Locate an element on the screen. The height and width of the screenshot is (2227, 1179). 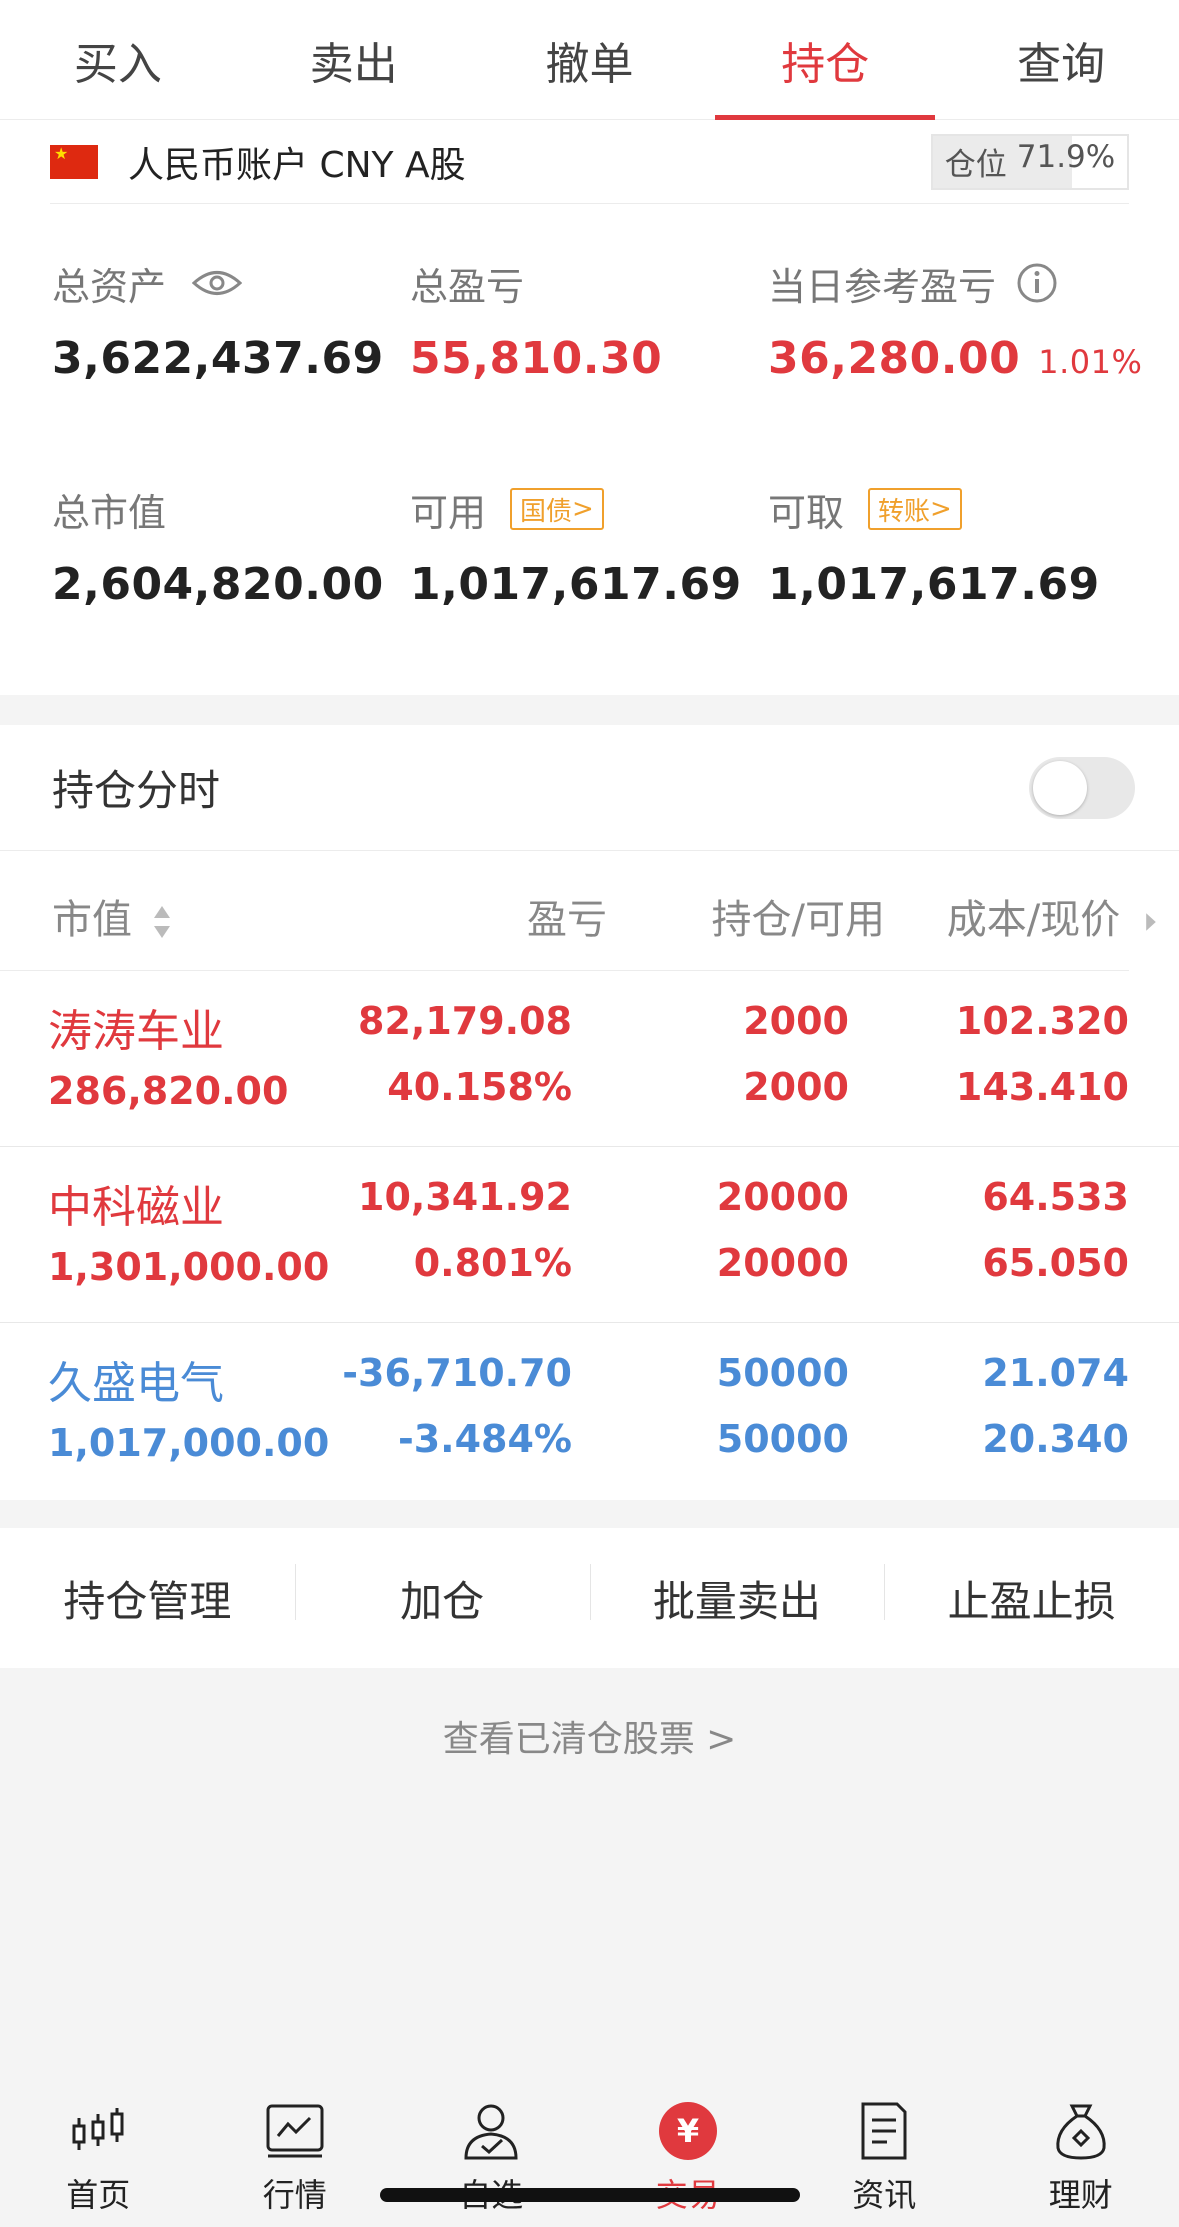
holding-market-value: 286,820.00 is located at coordinates (168, 1091).